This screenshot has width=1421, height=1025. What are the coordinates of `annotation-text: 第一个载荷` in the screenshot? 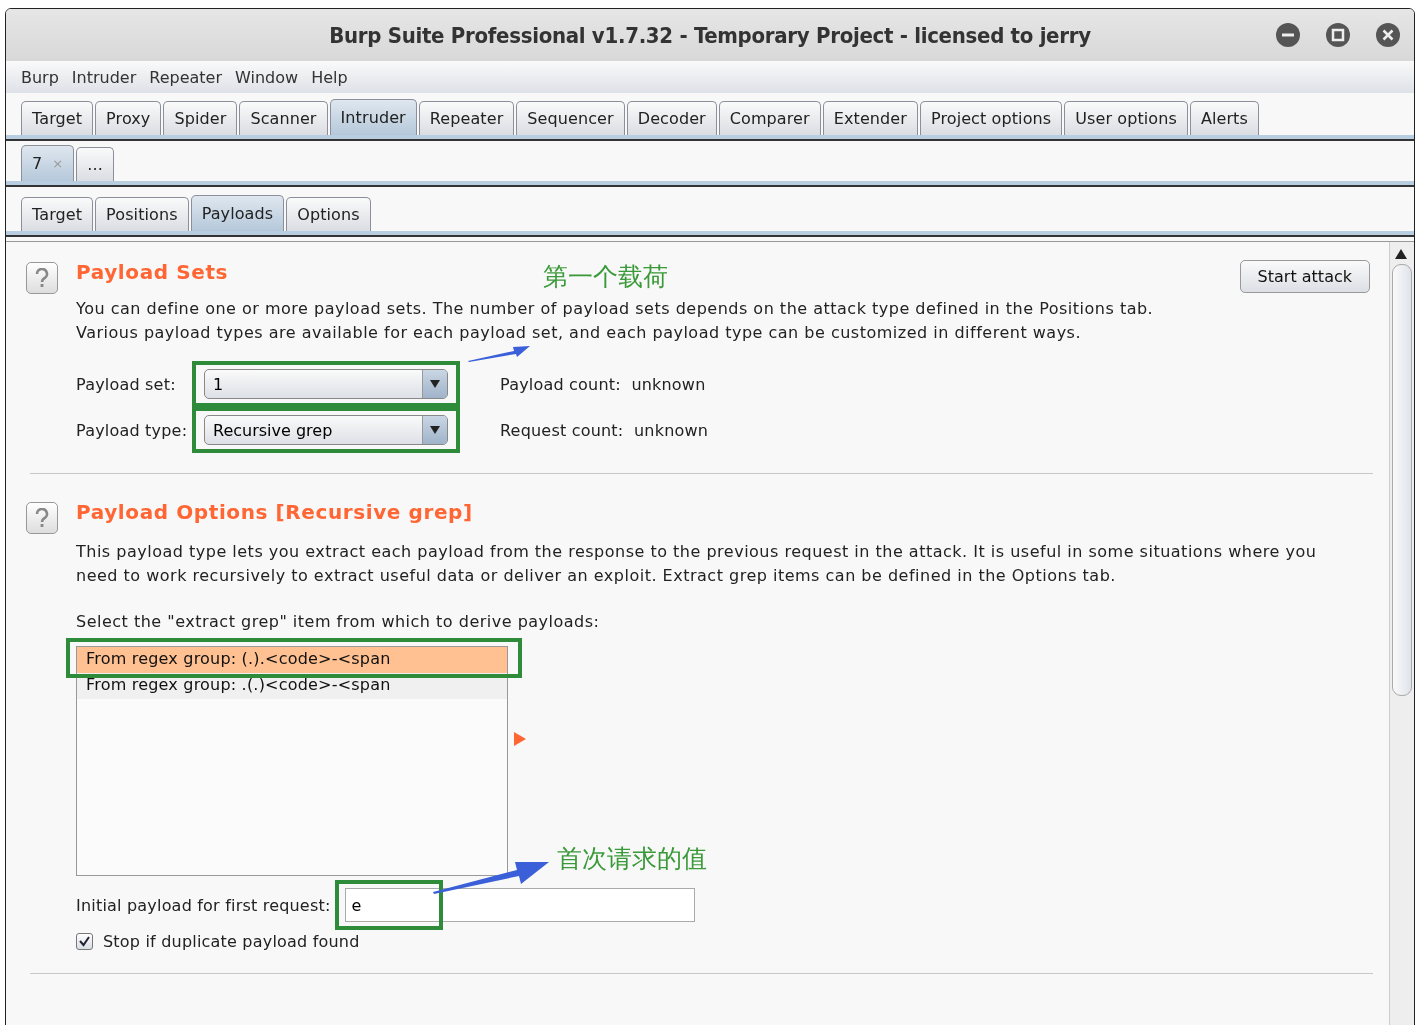 It's located at (605, 277).